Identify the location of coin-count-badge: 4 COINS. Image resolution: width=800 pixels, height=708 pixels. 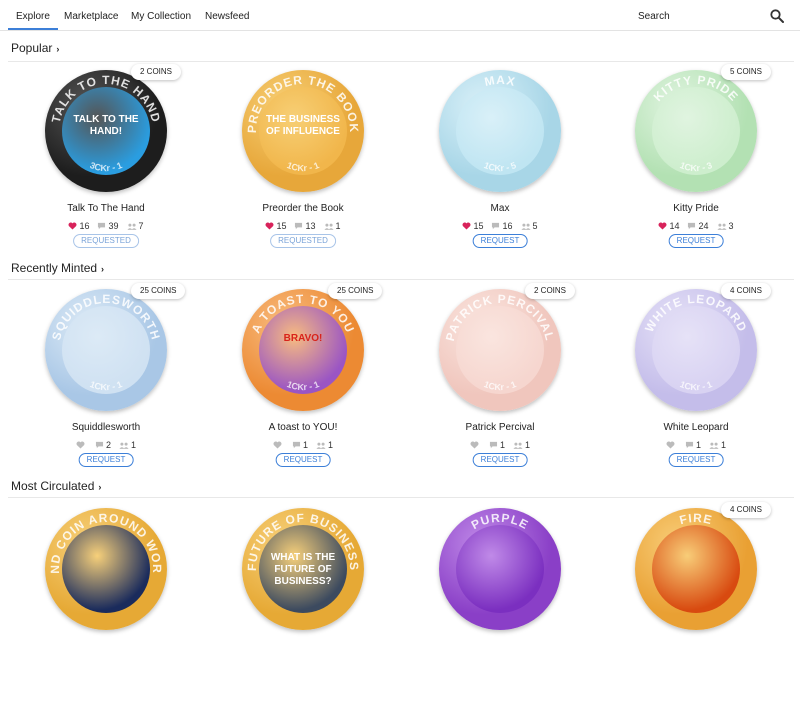
(746, 510).